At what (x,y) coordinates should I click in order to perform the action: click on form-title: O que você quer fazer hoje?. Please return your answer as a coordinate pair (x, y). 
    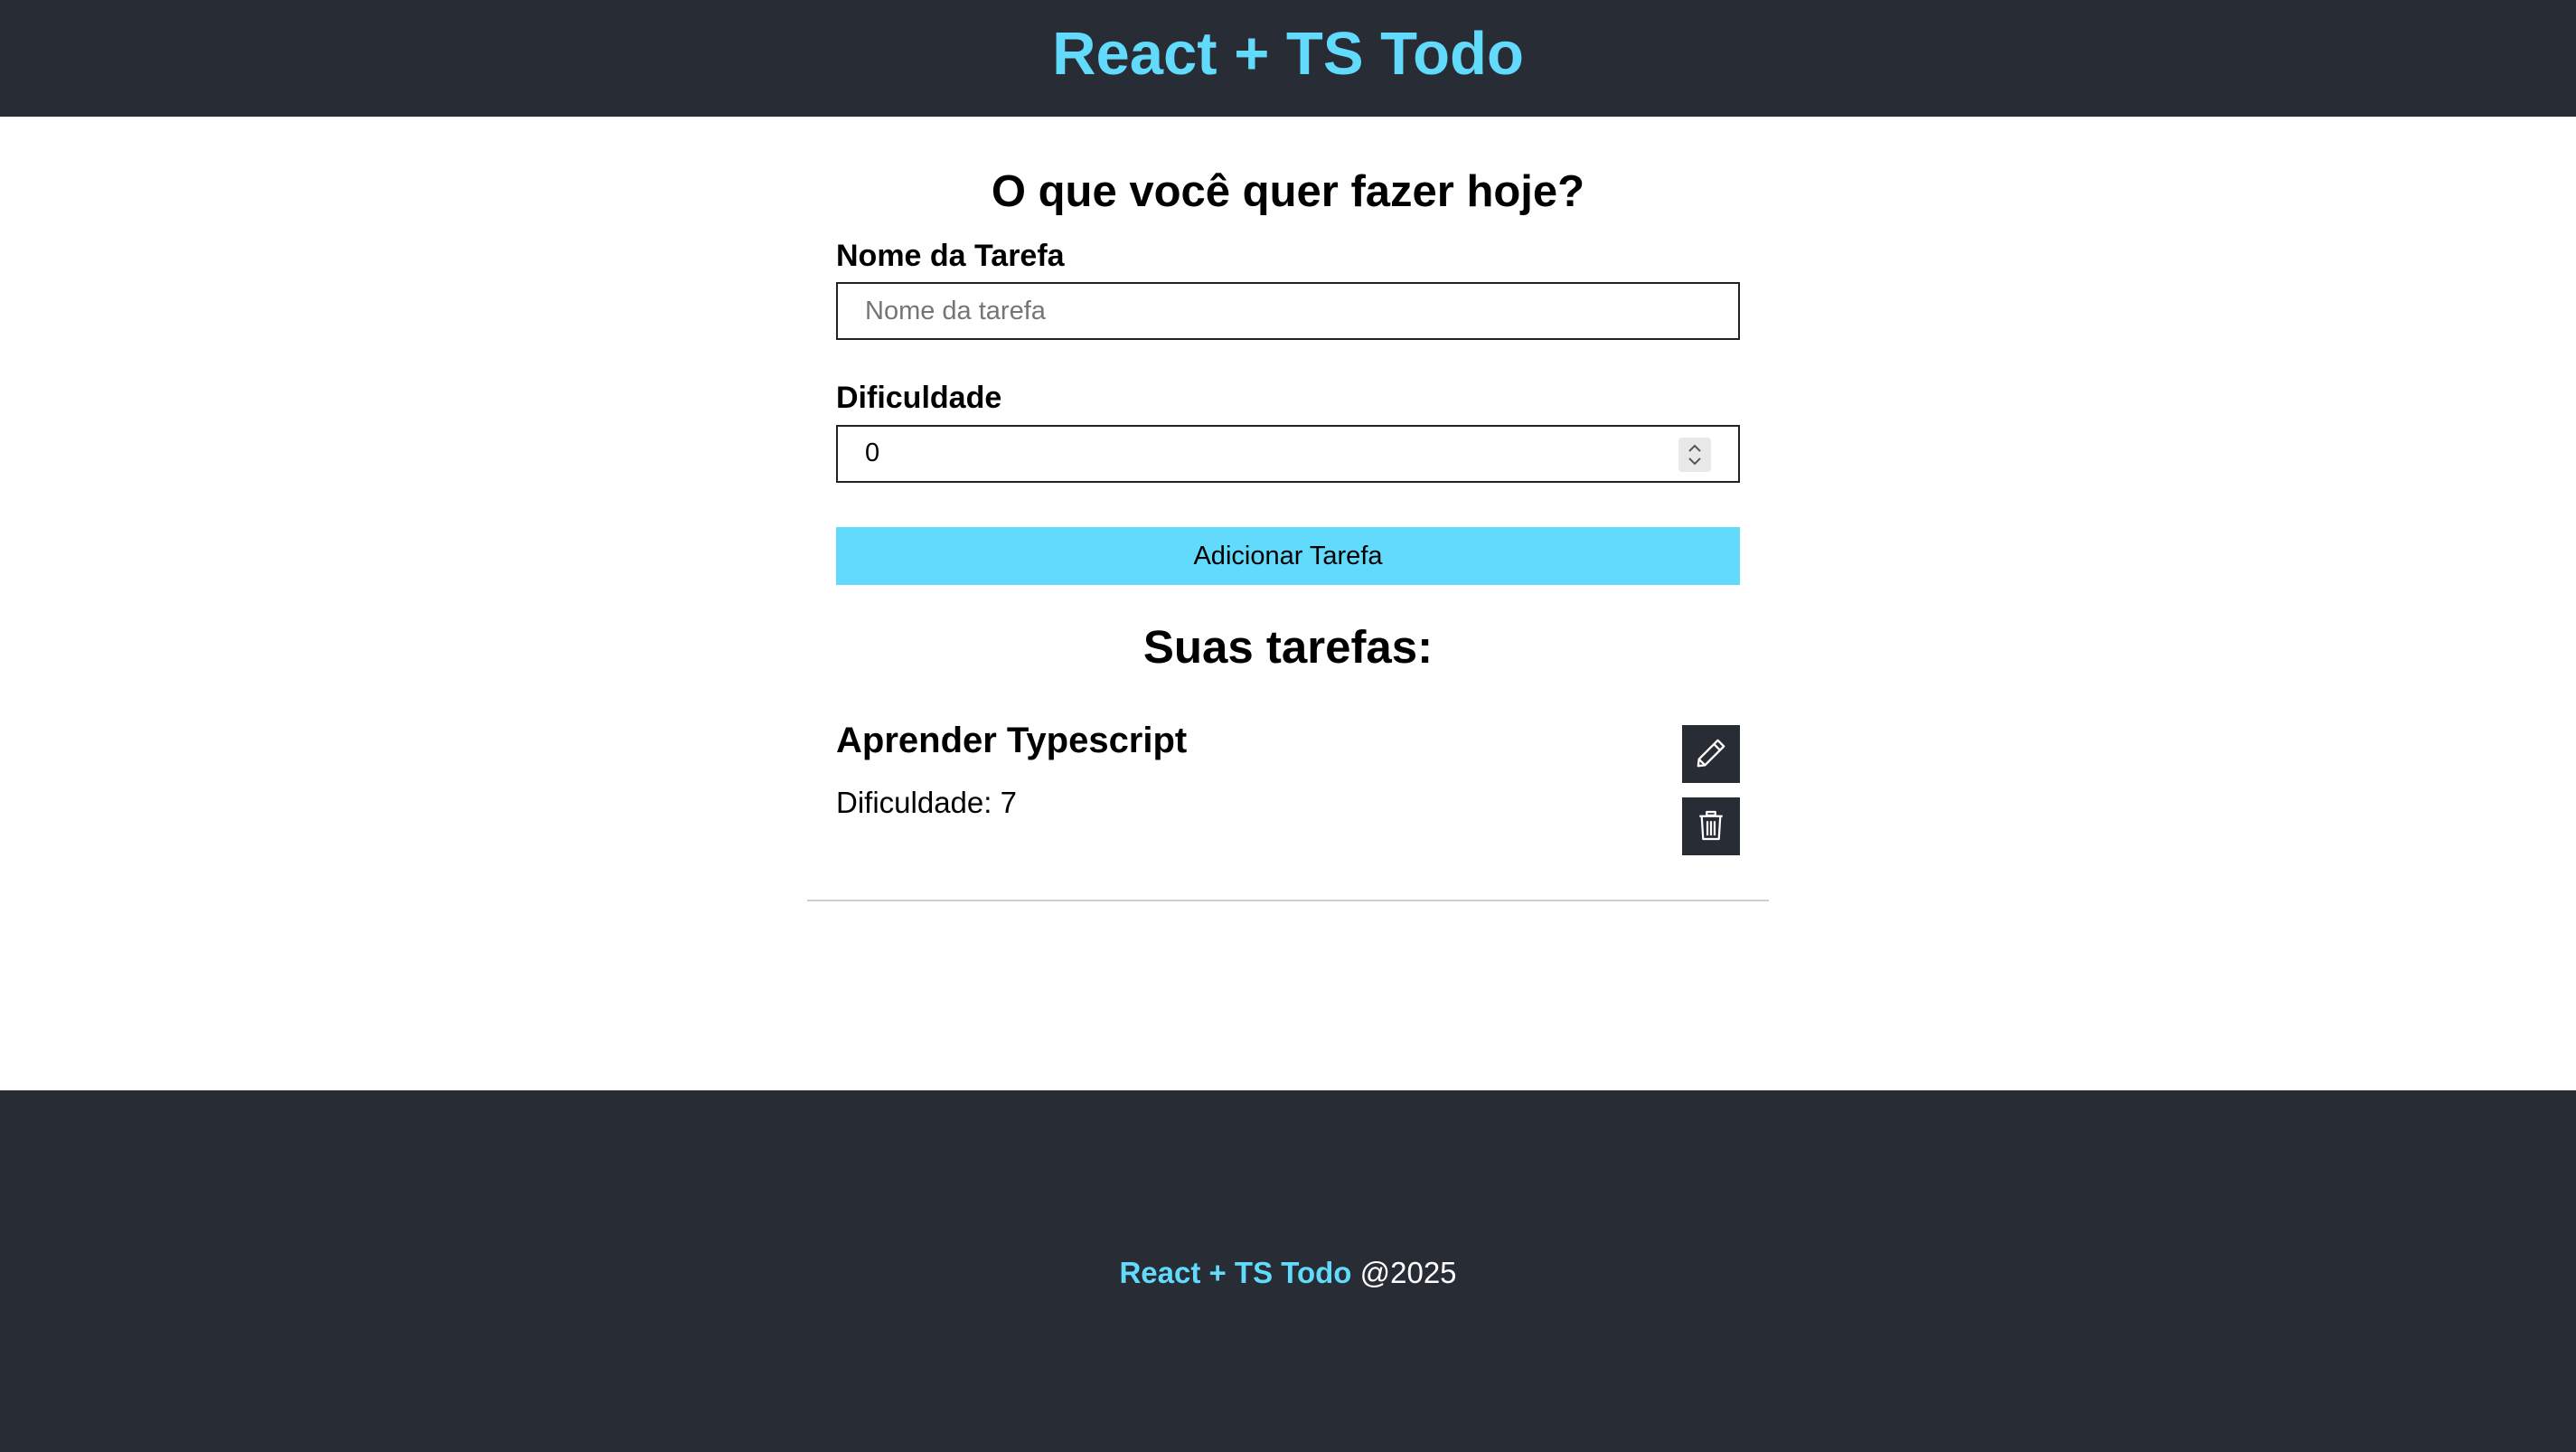
    Looking at the image, I should click on (1288, 191).